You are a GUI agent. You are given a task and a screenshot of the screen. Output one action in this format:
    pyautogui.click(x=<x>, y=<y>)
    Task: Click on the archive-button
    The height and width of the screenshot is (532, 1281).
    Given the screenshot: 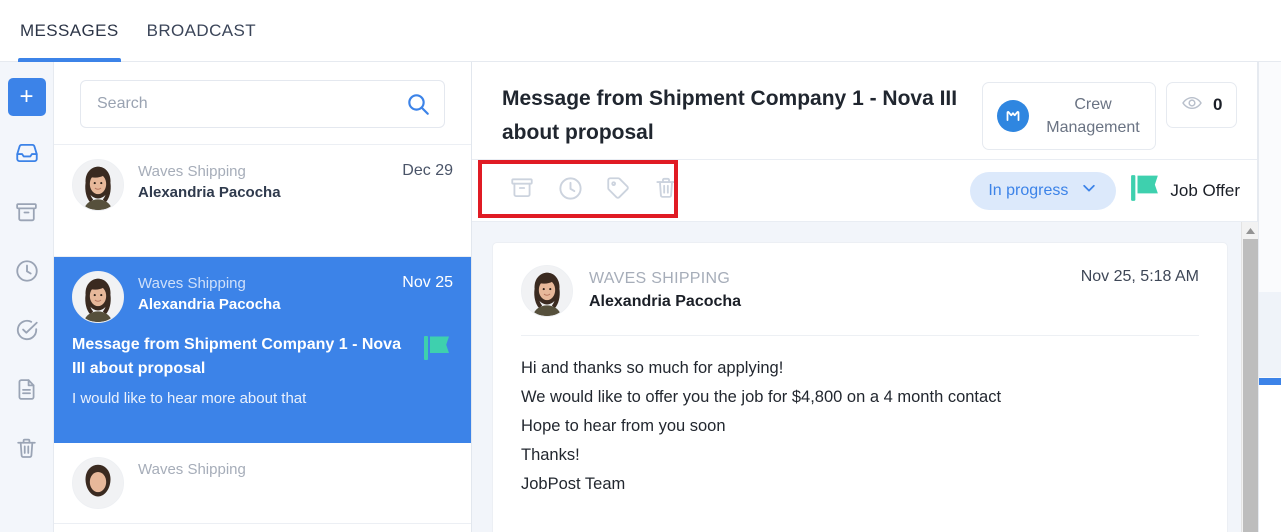 What is the action you would take?
    pyautogui.click(x=522, y=191)
    